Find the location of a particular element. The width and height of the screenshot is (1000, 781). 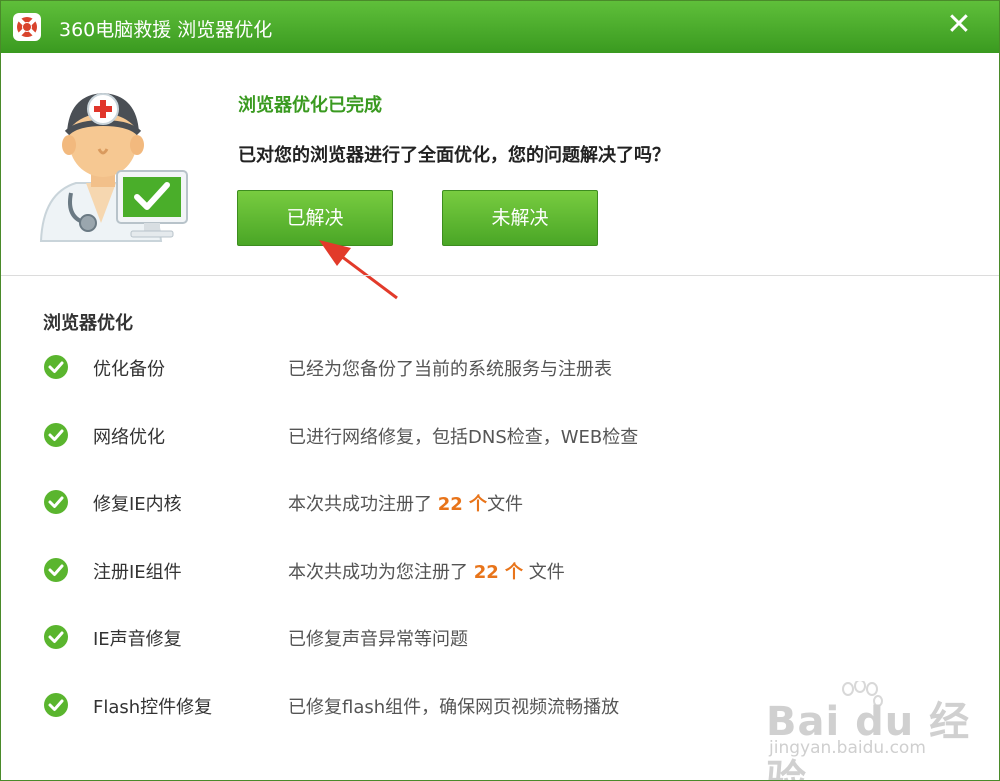

item-description: 本次共成功注册了 22 个文件 is located at coordinates (405, 503).